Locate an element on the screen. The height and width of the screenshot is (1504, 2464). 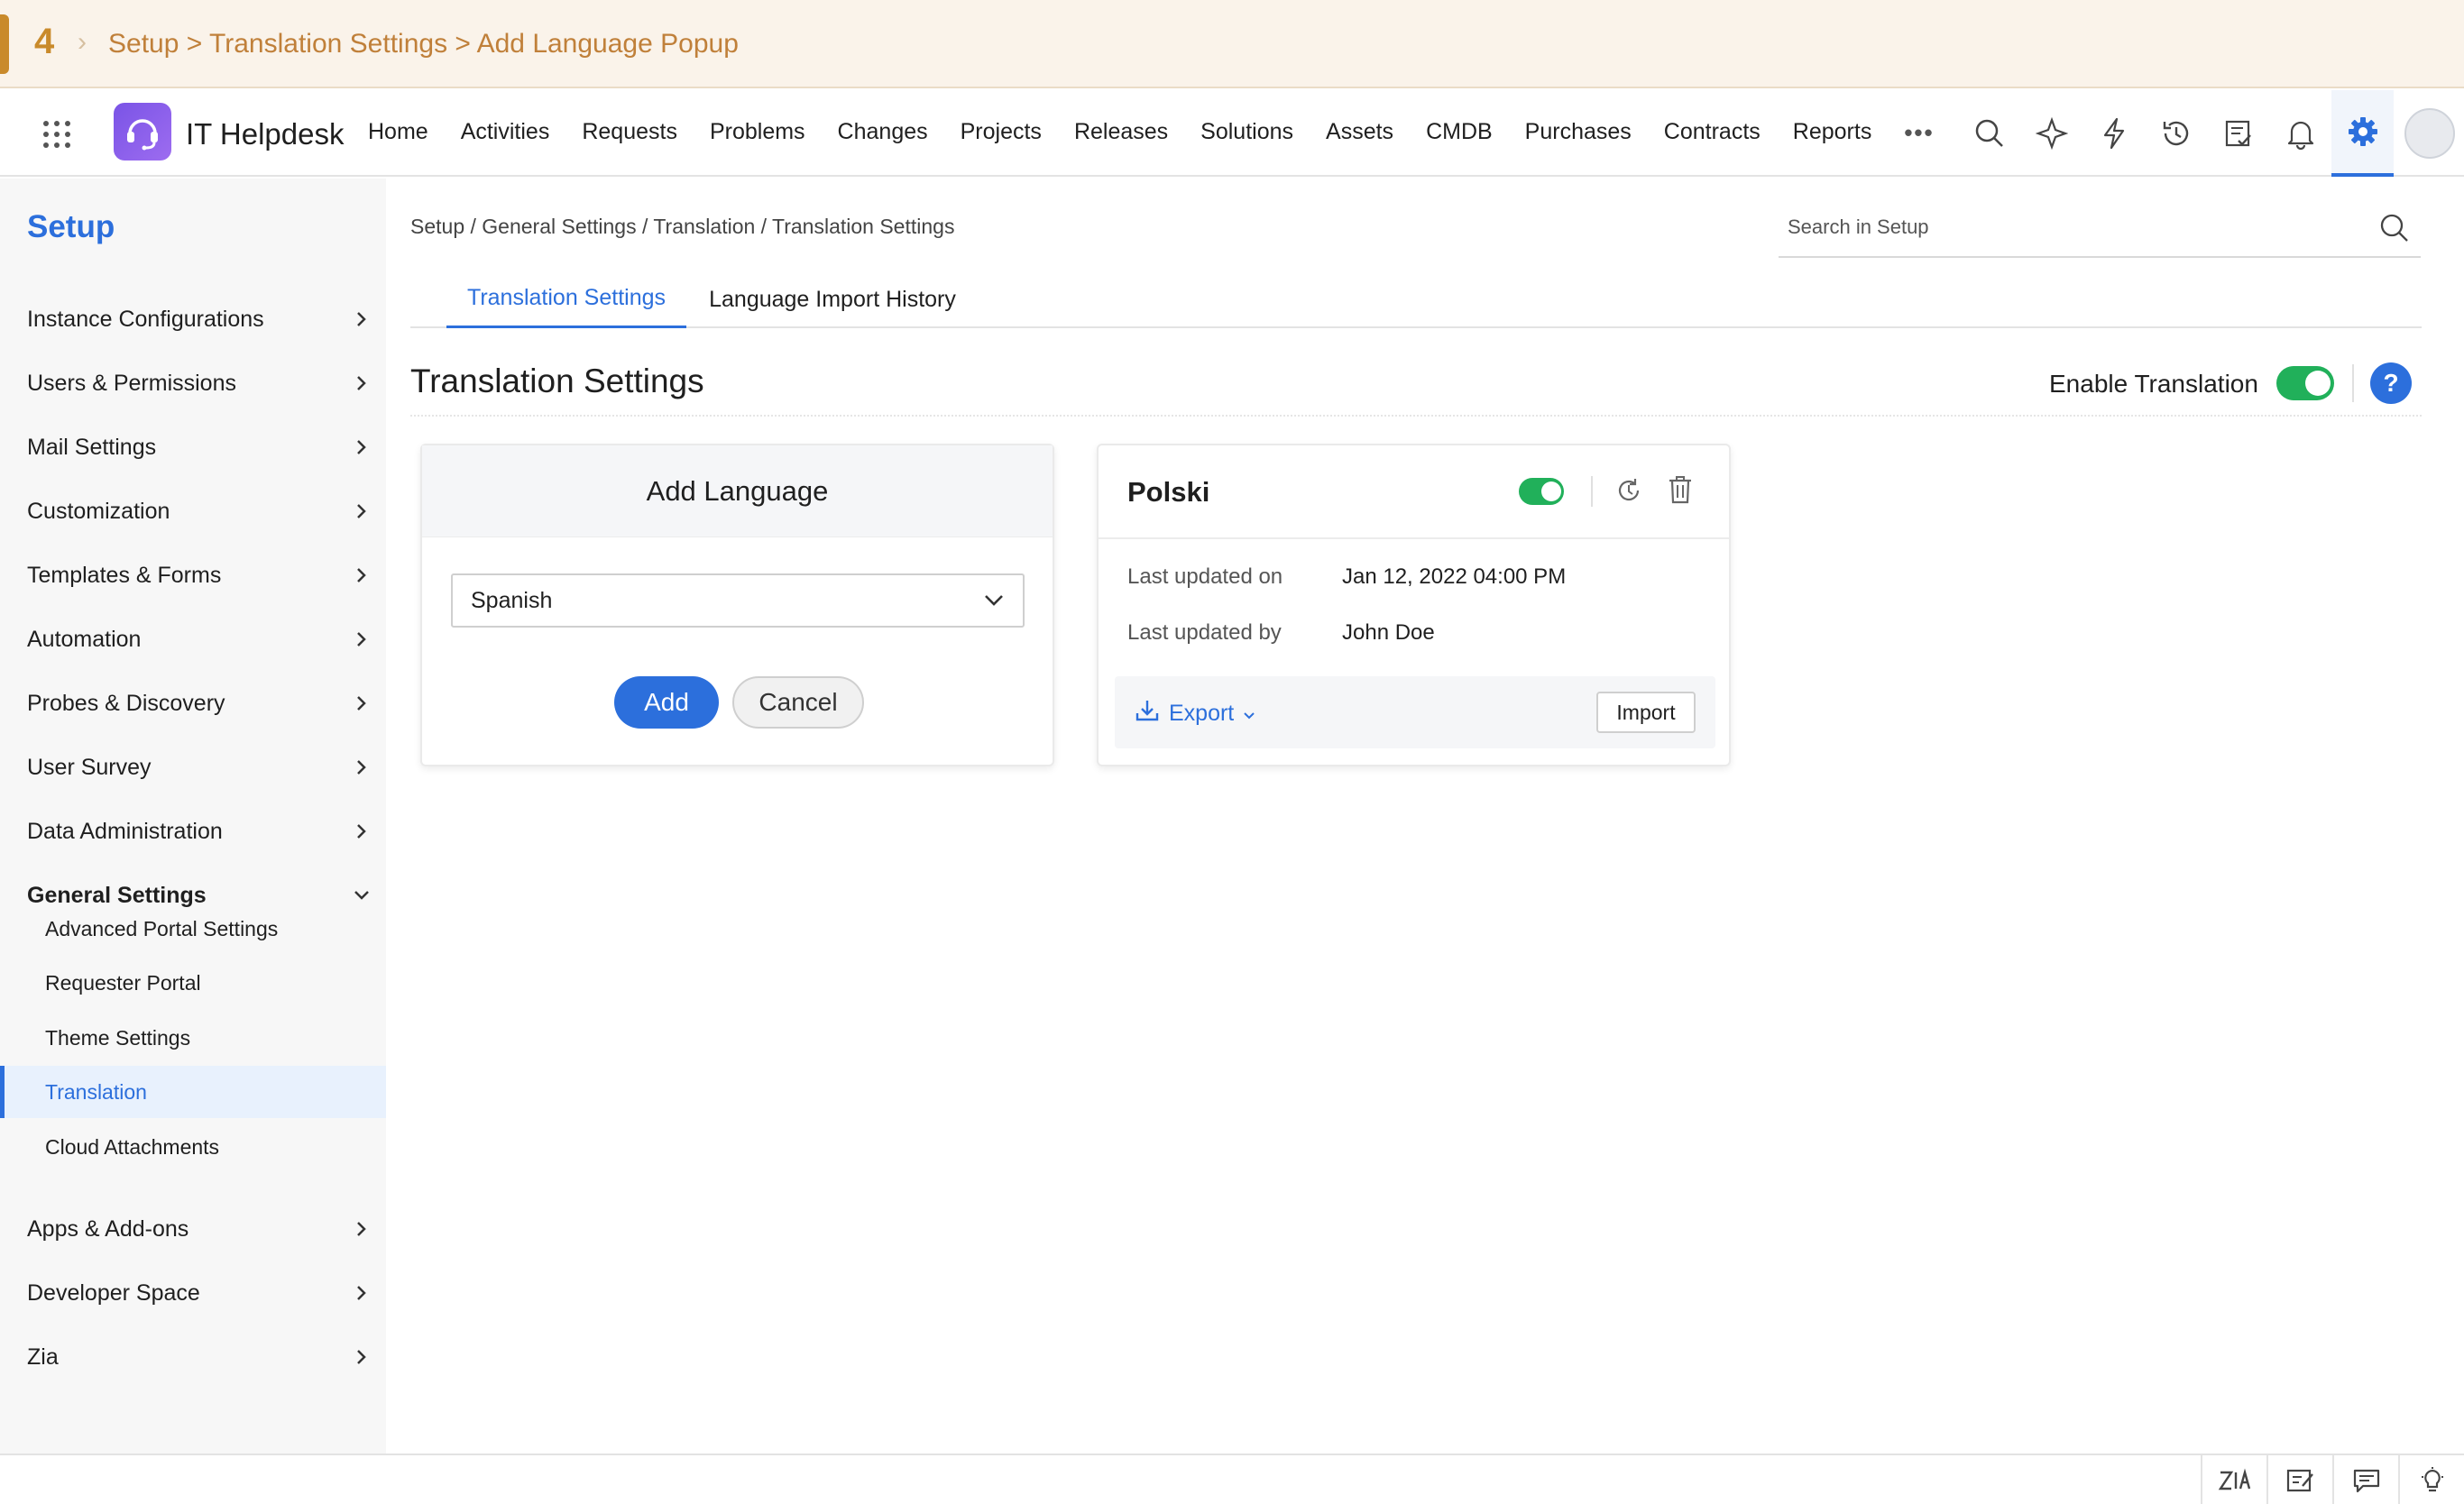
sidebar-item-label: Developer Space is located at coordinates (113, 1292).